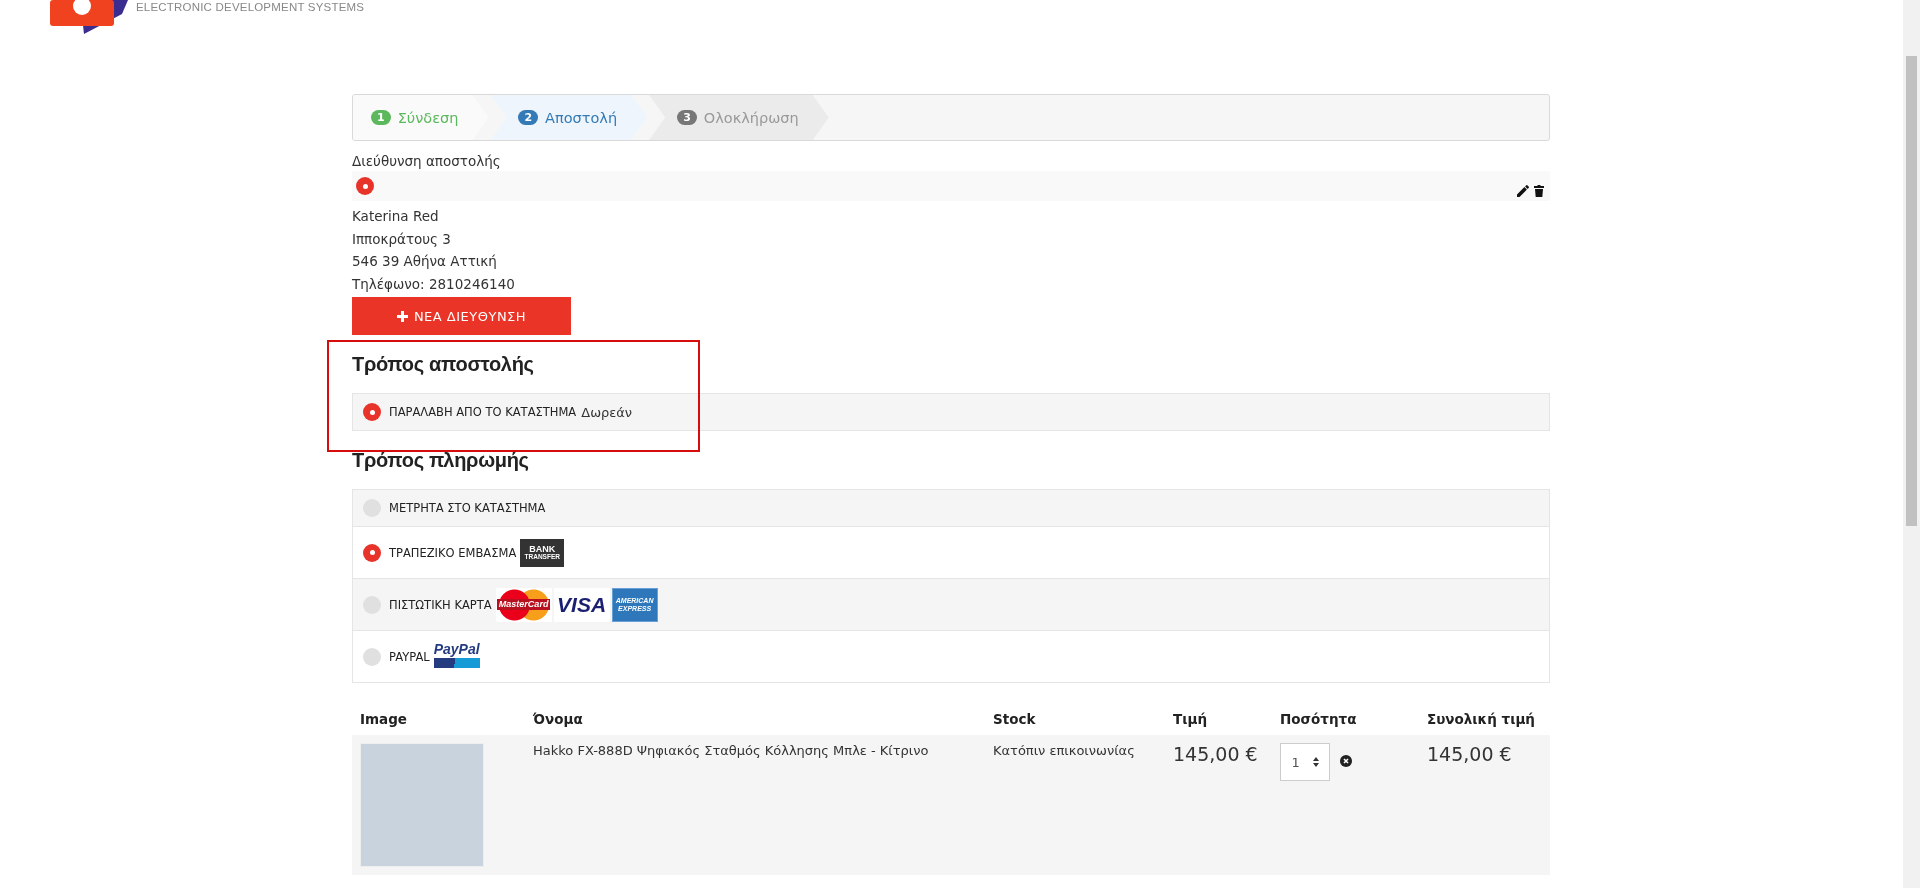 The image size is (1920, 888). Describe the element at coordinates (402, 239) in the screenshot. I see `address-line: Ιπποκράτους 3` at that location.